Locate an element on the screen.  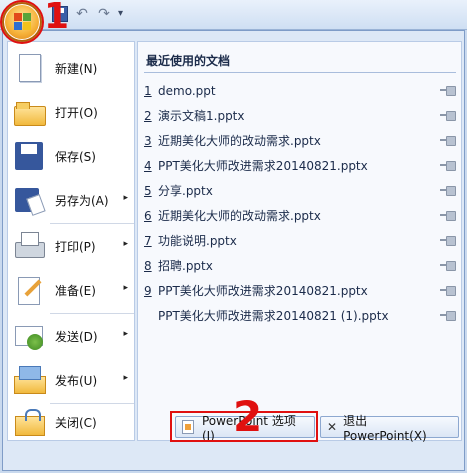
recent-doc-item: PPT美化大师改进需求20140821 (1).pptx is located at coordinates (300, 315).